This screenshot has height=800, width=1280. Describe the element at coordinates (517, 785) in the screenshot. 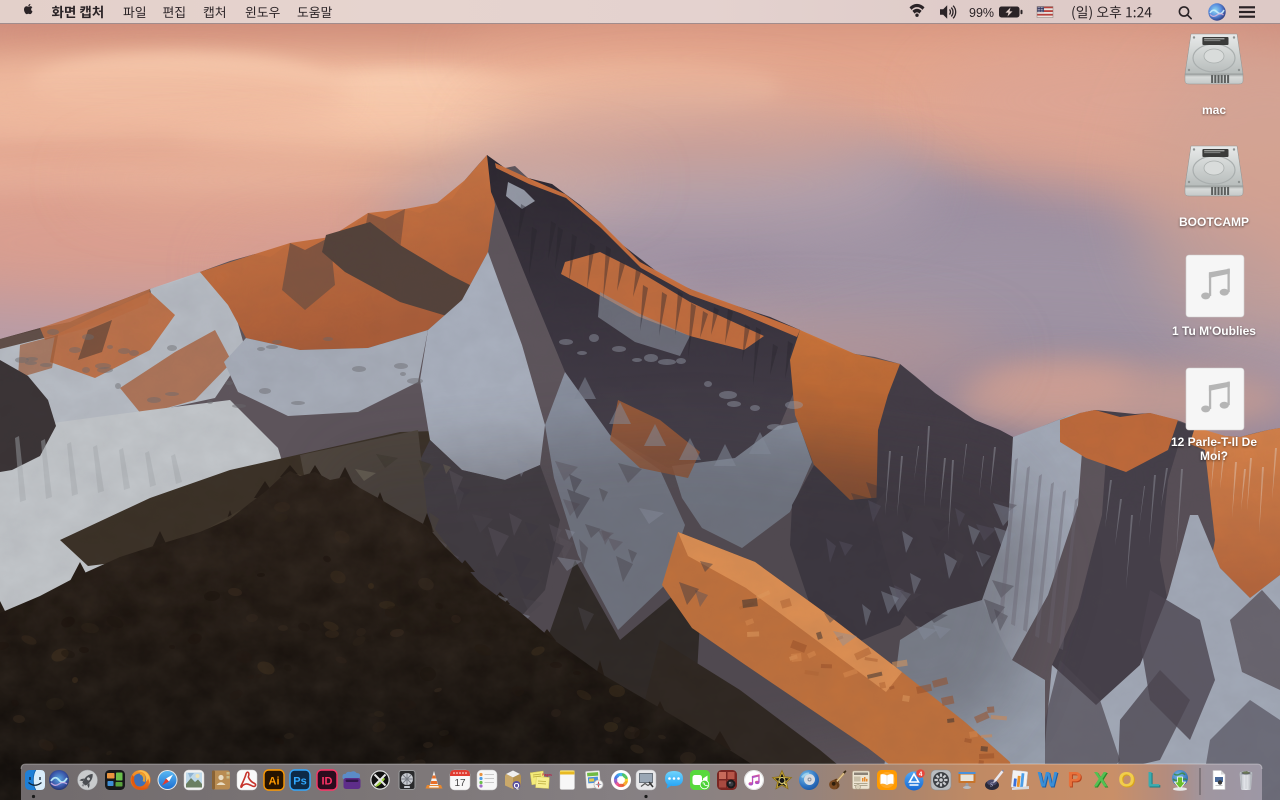

I see `svg-text: Q` at that location.